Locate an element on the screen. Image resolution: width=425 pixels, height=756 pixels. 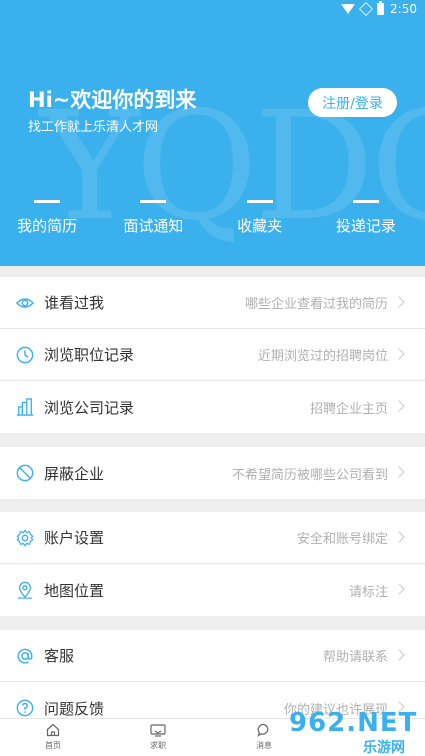
status-bar: 2:50 is located at coordinates (212, 11).